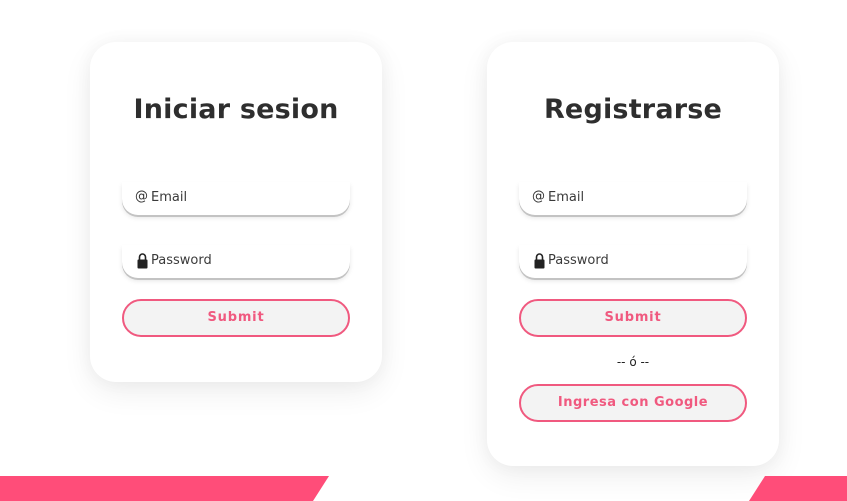  I want to click on or-separator: -- ó --, so click(633, 362).